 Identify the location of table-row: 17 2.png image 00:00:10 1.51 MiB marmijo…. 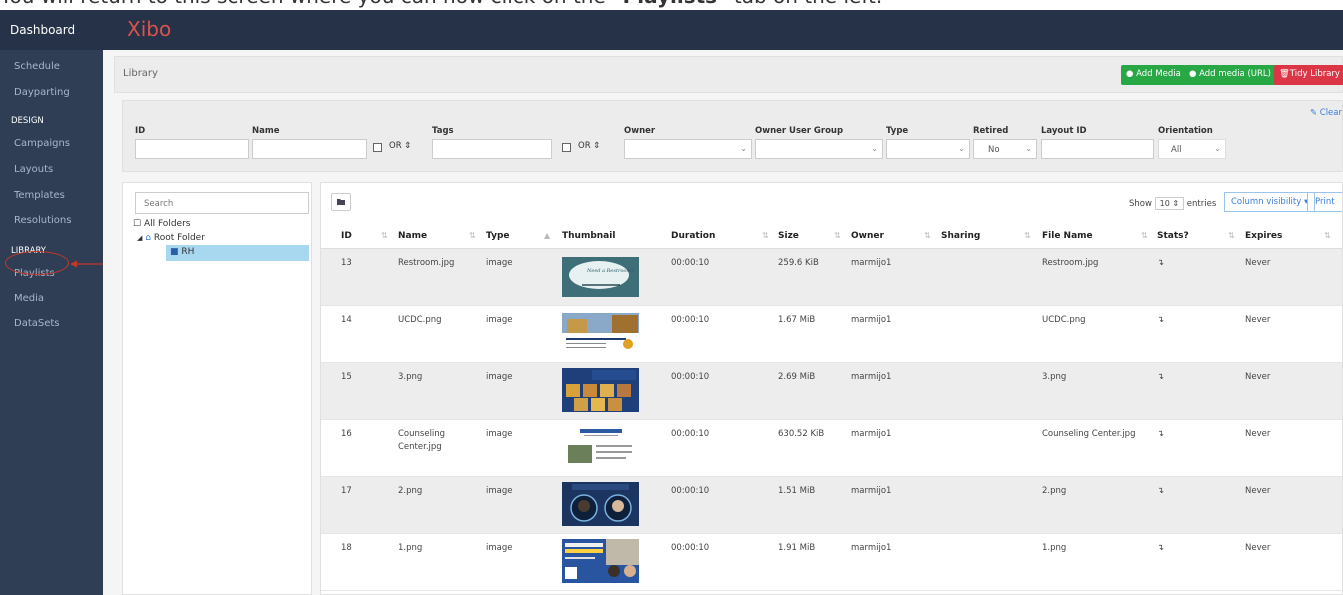
(831, 505).